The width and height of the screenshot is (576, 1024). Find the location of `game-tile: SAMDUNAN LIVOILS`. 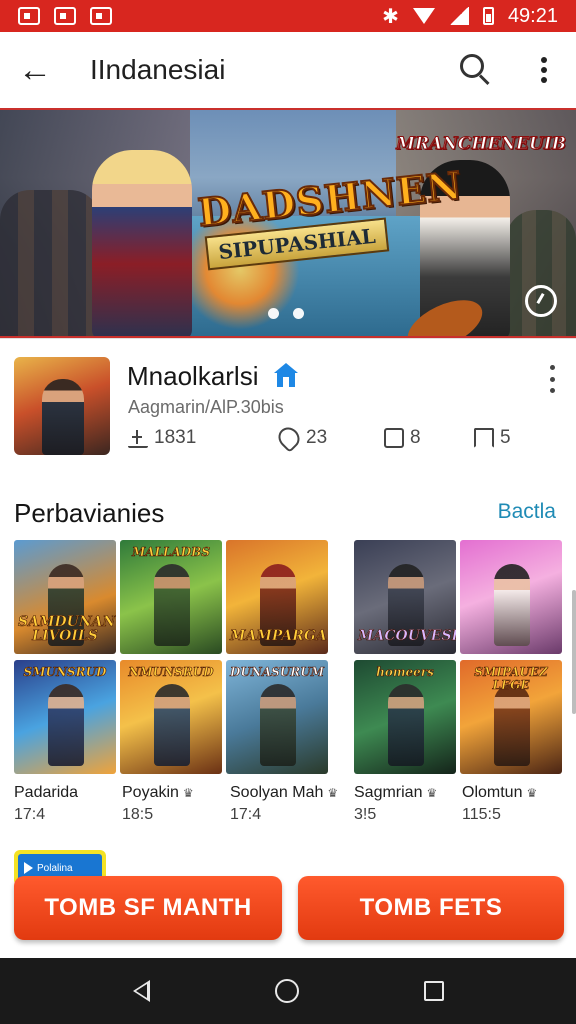

game-tile: SAMDUNAN LIVOILS is located at coordinates (65, 597).